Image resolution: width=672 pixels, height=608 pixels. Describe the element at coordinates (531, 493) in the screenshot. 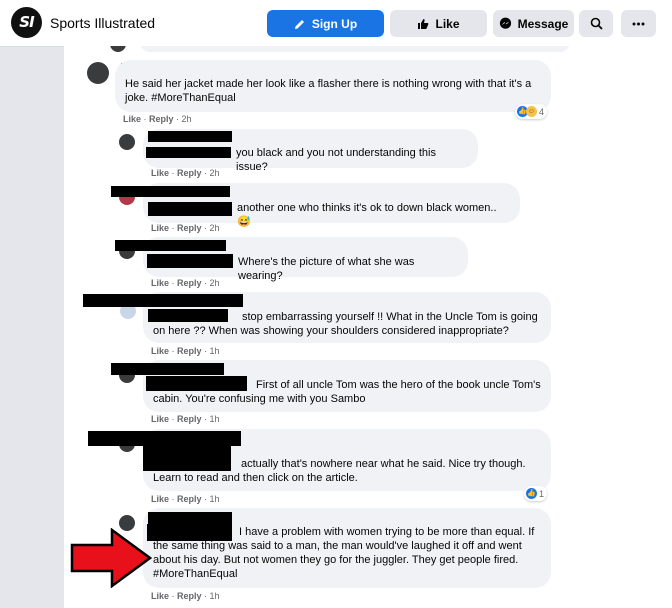

I see `like-reaction-icon: 👍` at that location.